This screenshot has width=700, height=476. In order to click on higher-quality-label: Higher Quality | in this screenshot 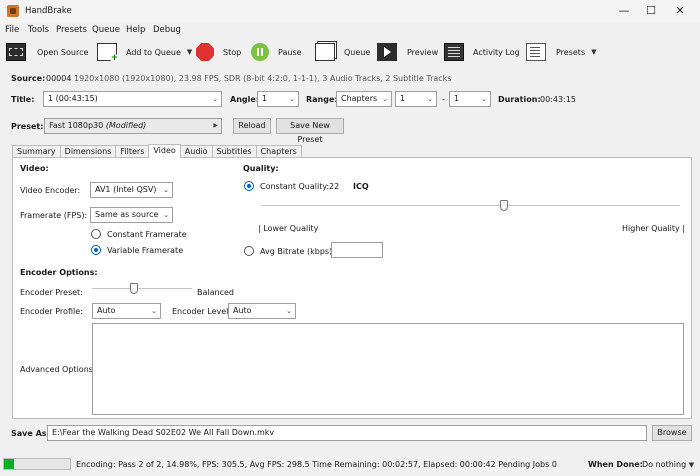, I will do `click(653, 228)`.